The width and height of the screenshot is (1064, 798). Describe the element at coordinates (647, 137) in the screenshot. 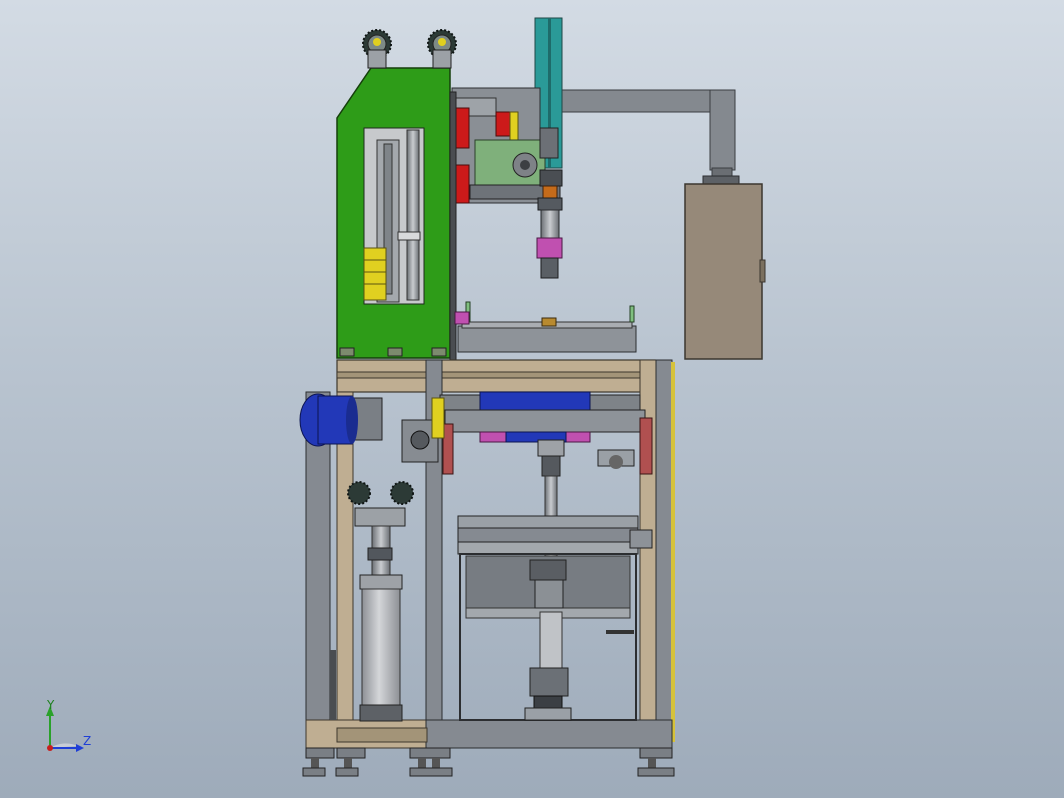

I see `gantry-arm` at that location.